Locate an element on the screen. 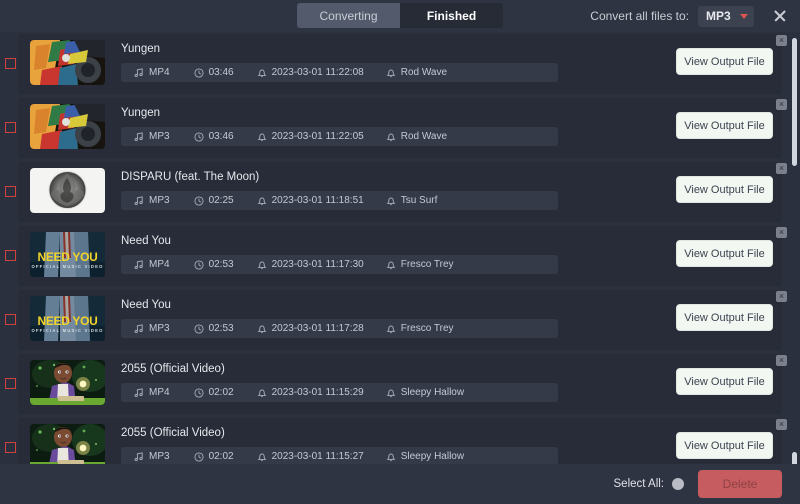  select-all-toggle: Select All: is located at coordinates (649, 484).